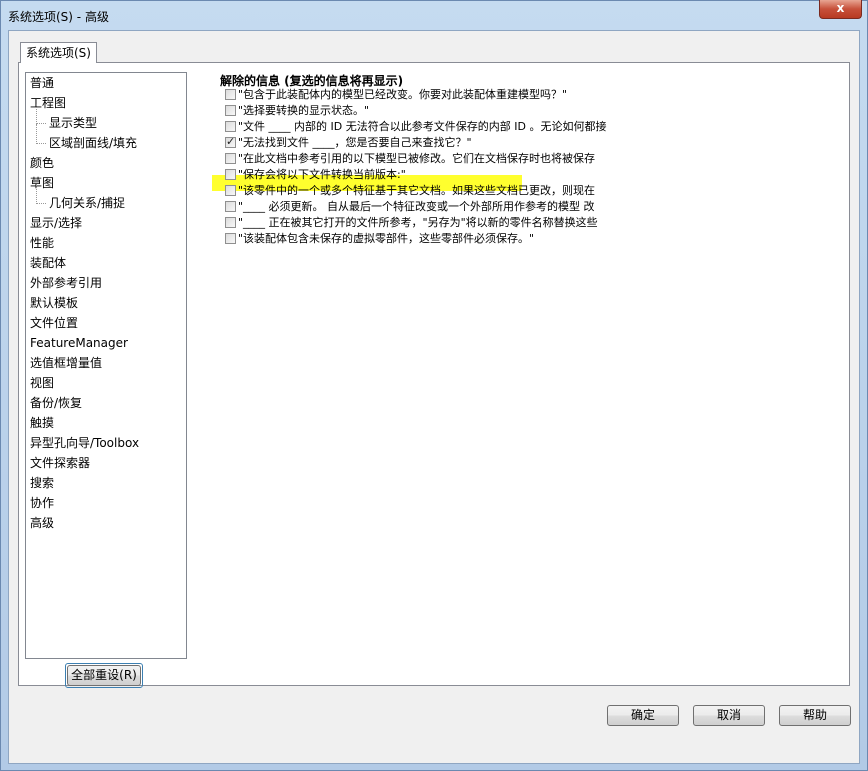  I want to click on tree-item-label: 装配体, so click(48, 263).